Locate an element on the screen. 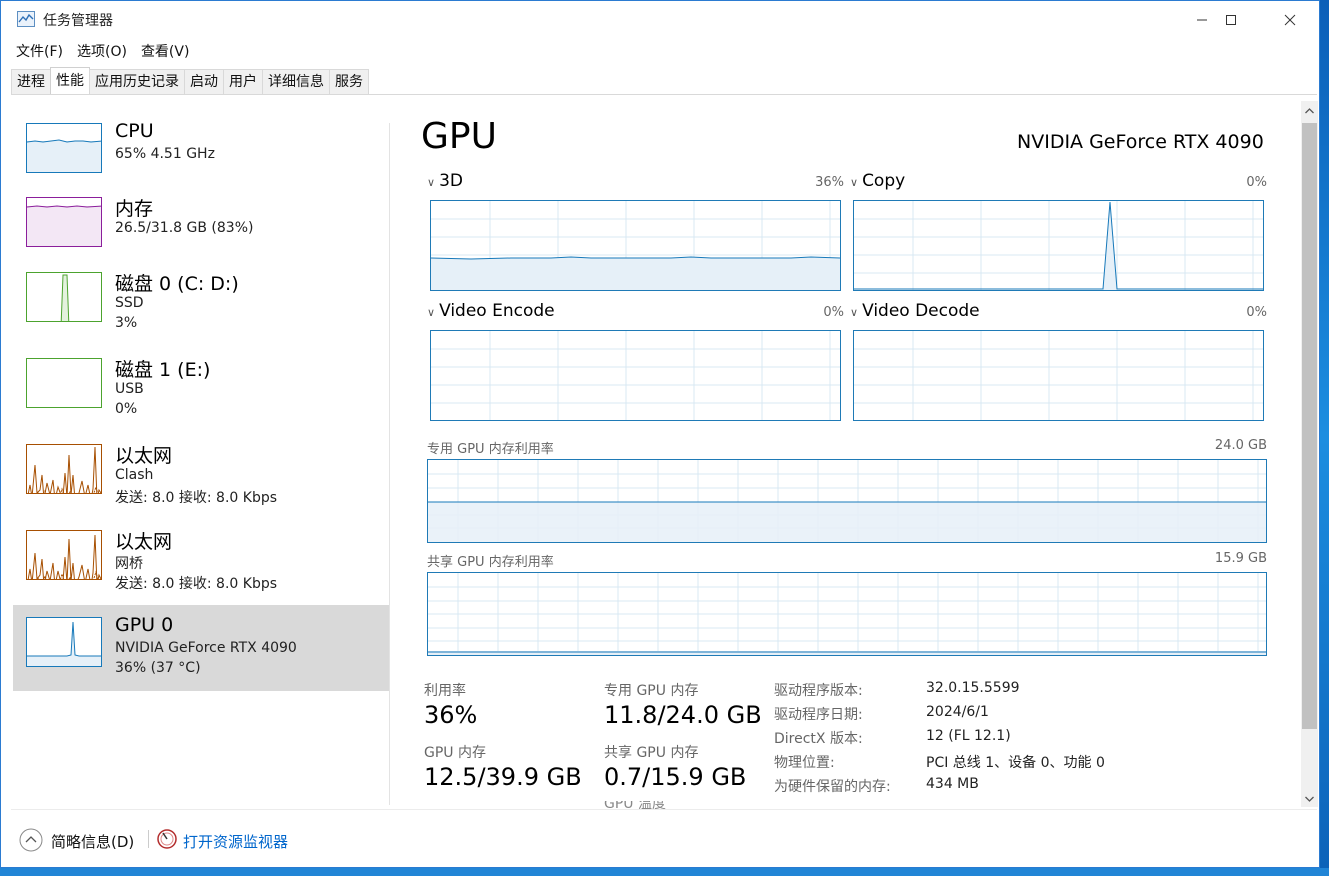  sidebar-item-detail: 3% is located at coordinates (126, 323).